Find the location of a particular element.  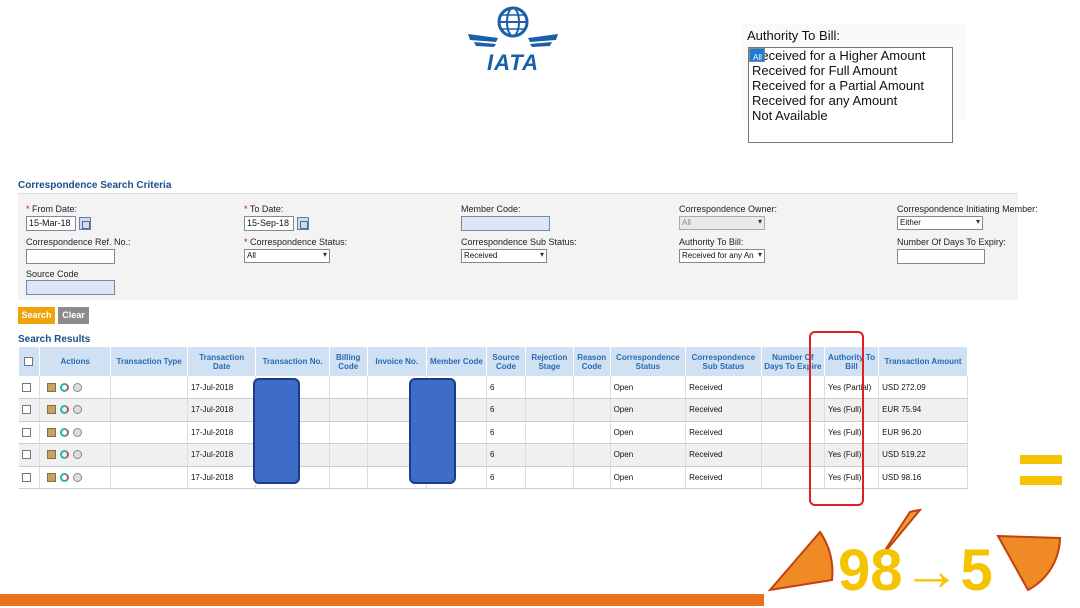

column-header: Billing Code is located at coordinates (348, 361).